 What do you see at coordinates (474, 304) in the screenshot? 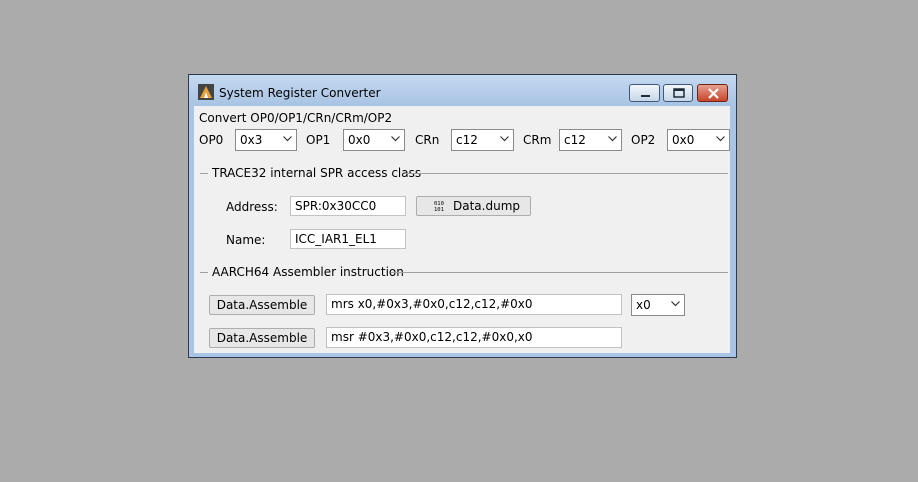
I see `instruction-field-1: mrs x0,#0x3,#0x0,c12,c12,#0x0` at bounding box center [474, 304].